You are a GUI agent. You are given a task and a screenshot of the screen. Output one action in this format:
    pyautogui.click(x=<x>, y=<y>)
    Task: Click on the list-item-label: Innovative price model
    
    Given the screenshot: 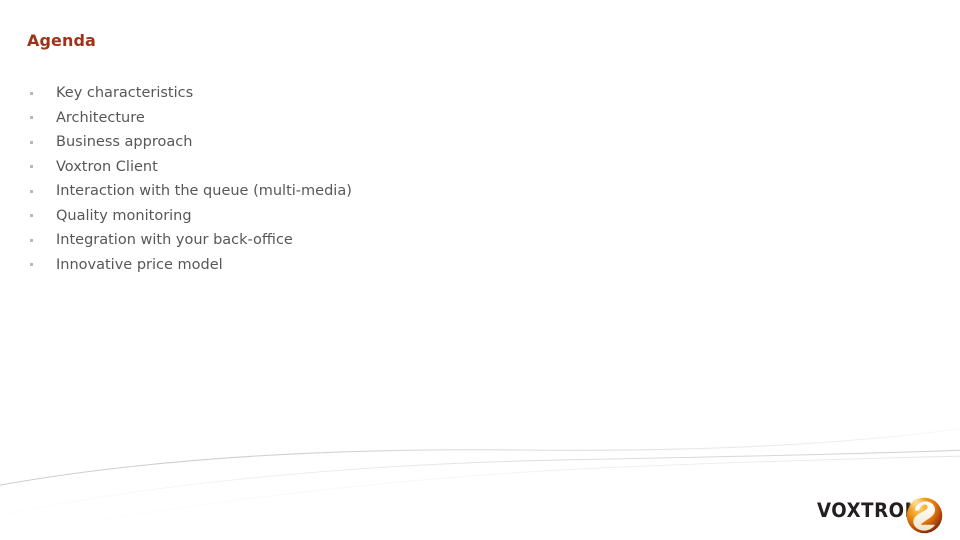 What is the action you would take?
    pyautogui.click(x=139, y=264)
    